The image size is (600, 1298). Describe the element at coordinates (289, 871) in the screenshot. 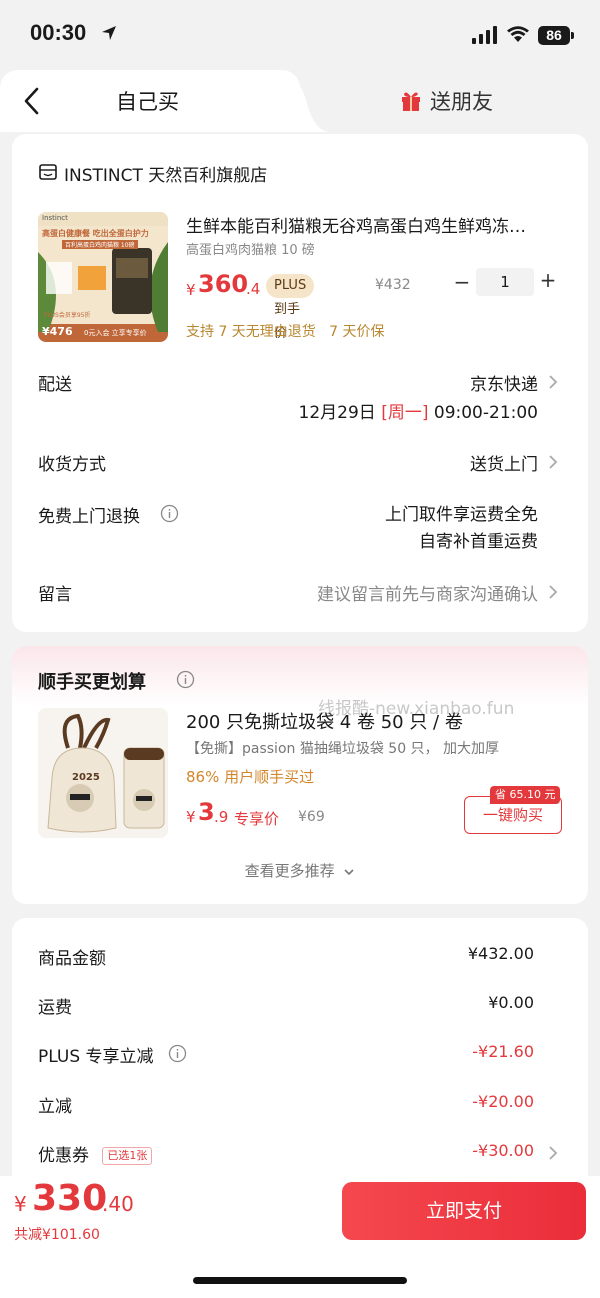

I see `more-recommend-label: 查看更多推荐` at that location.